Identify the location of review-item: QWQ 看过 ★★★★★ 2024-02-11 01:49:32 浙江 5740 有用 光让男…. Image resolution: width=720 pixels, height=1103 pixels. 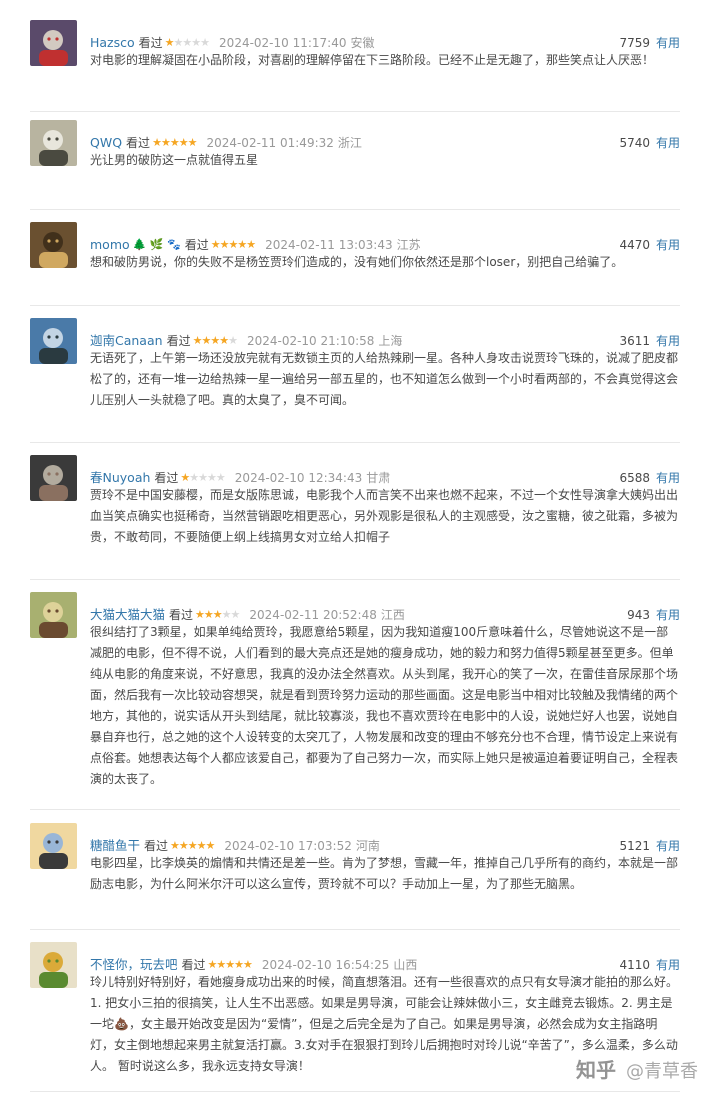
(355, 165).